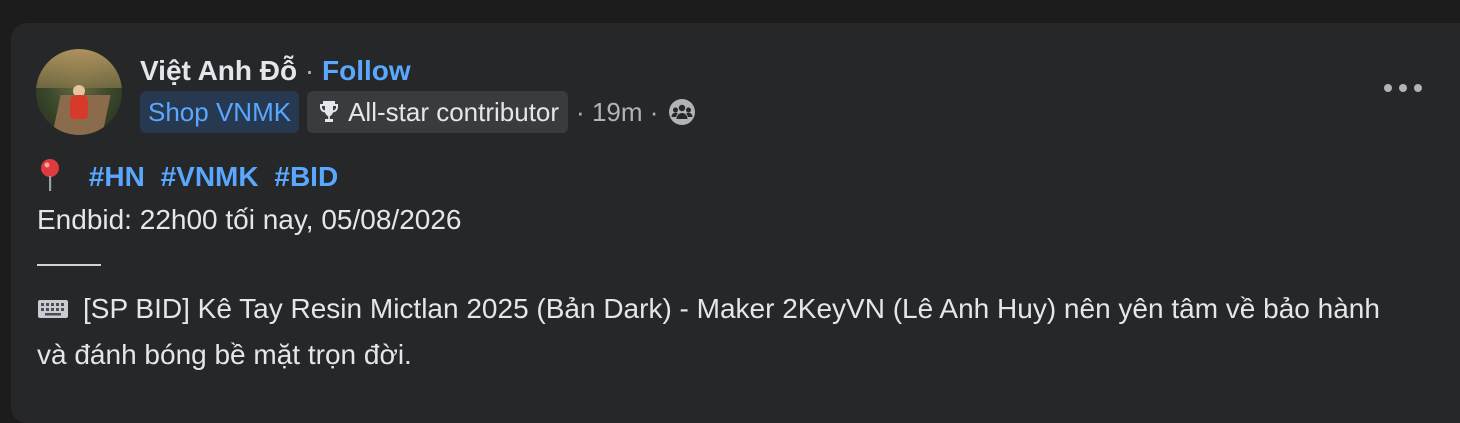  I want to click on divider-line, so click(69, 265).